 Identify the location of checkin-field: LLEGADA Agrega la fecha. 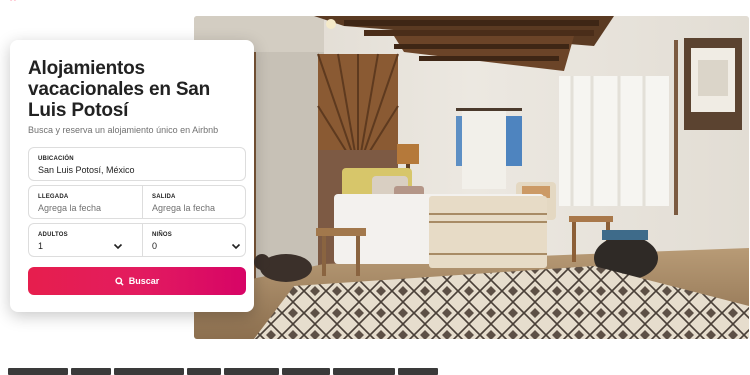
(85, 202).